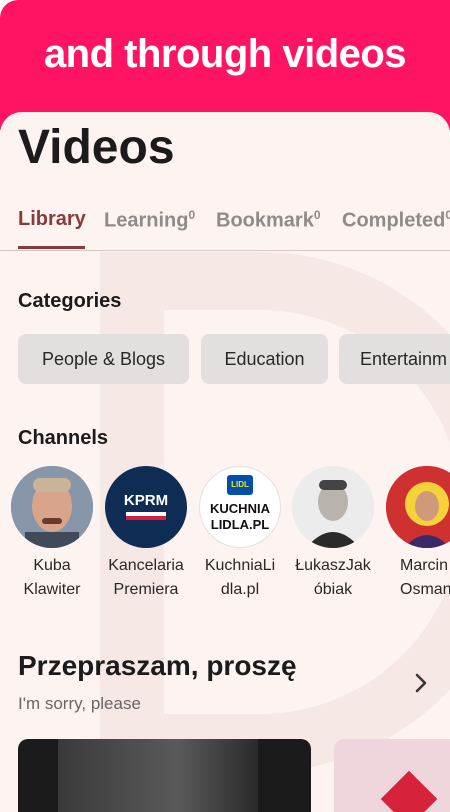 The image size is (450, 812). I want to click on flag-stripe-red, so click(146, 518).